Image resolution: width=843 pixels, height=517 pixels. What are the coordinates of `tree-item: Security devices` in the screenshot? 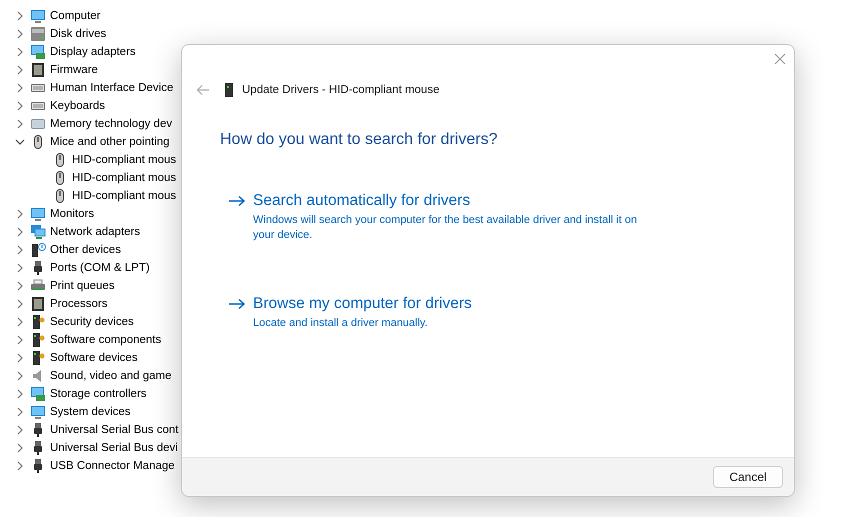 It's located at (92, 322).